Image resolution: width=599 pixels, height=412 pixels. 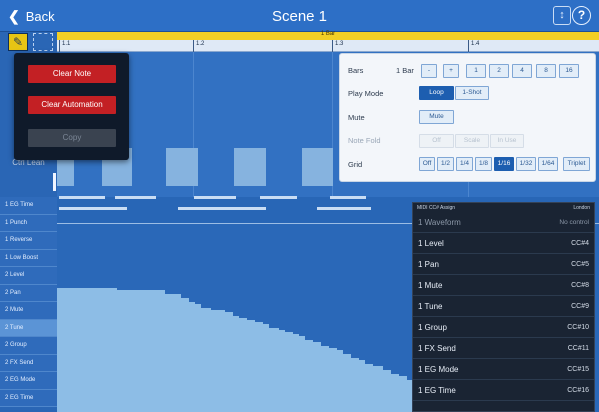 I want to click on help-icon: ?, so click(x=581, y=15).